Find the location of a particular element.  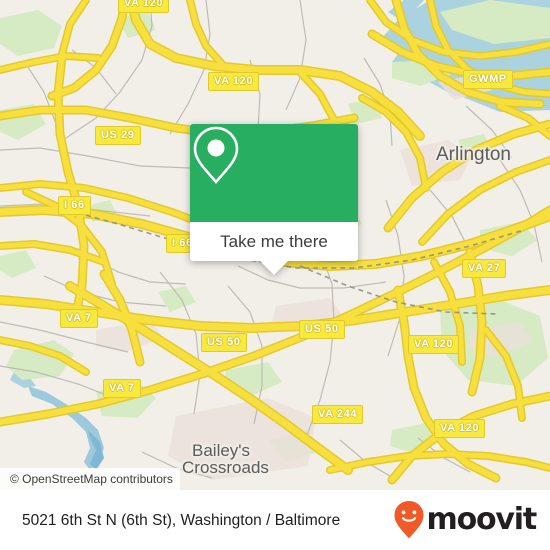

map-pin-icon is located at coordinates (216, 155).